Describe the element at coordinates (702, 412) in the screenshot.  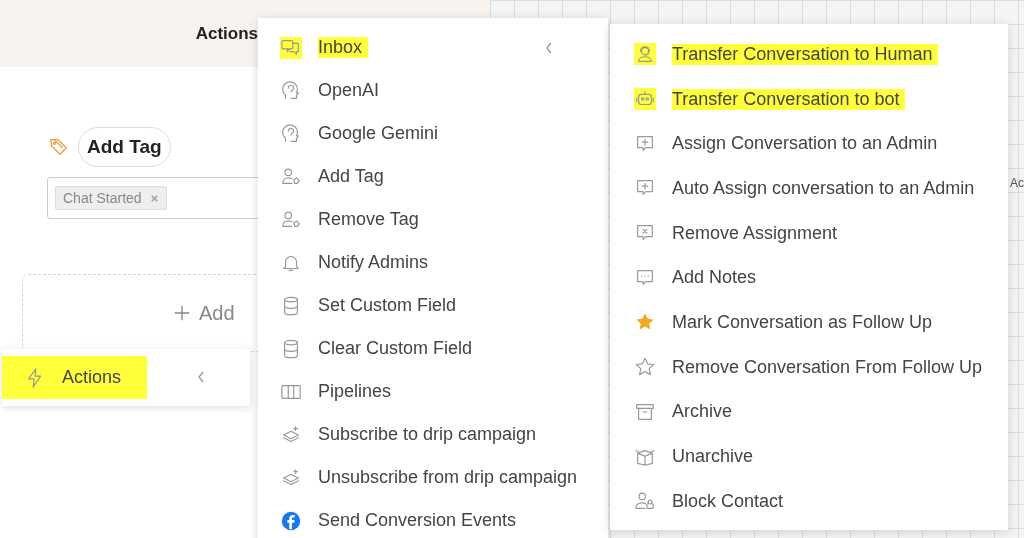
I see `menu-label: Archive` at that location.